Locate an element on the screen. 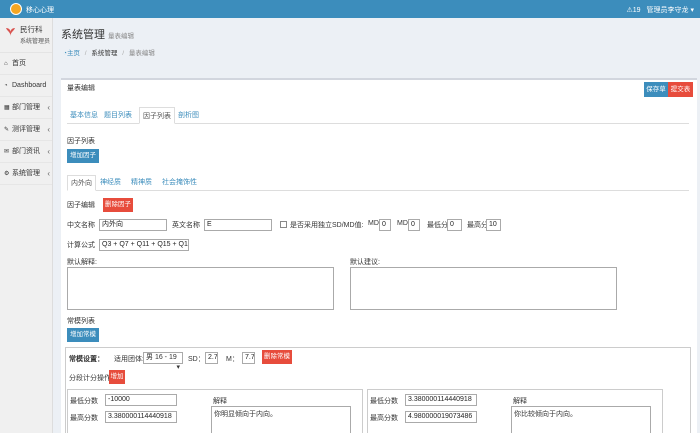 Image resolution: width=700 pixels, height=433 pixels. md-input-2: 0 is located at coordinates (414, 225).